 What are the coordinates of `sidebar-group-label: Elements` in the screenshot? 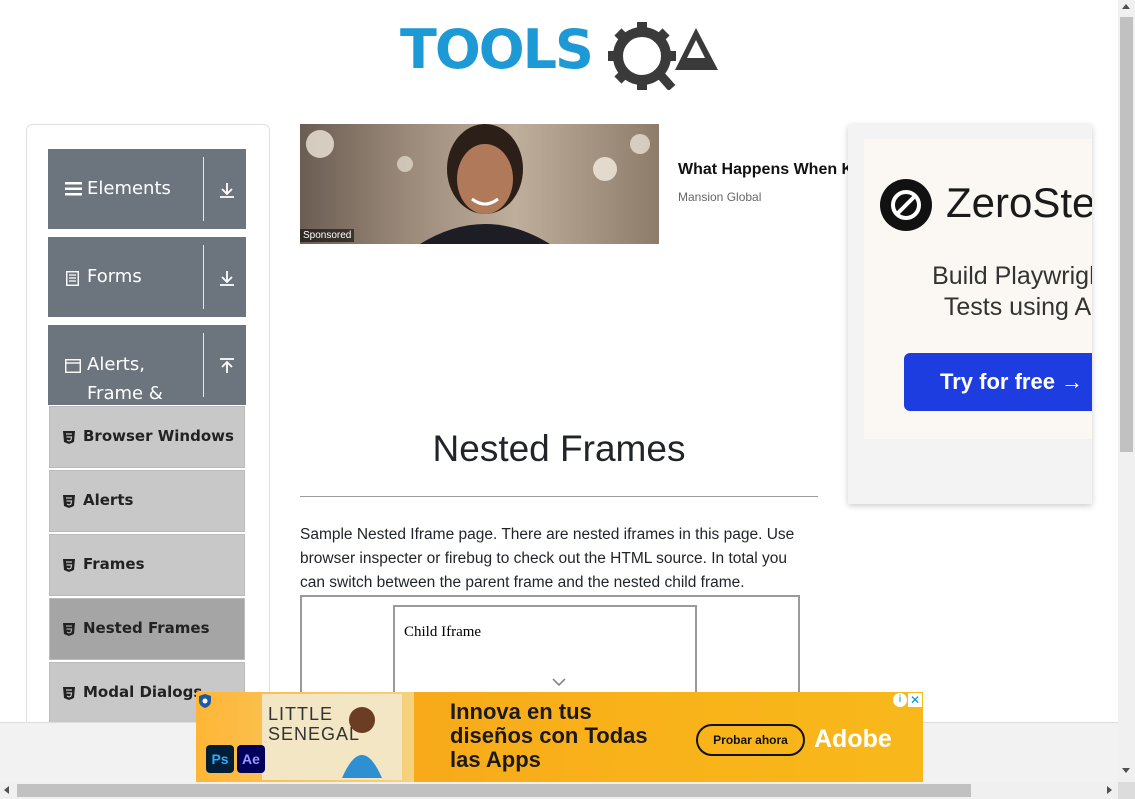 It's located at (129, 188).